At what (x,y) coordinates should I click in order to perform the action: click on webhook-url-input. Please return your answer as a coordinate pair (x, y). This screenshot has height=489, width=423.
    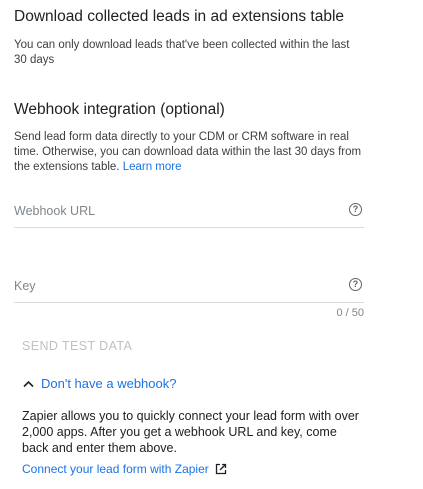
    Looking at the image, I should click on (174, 211).